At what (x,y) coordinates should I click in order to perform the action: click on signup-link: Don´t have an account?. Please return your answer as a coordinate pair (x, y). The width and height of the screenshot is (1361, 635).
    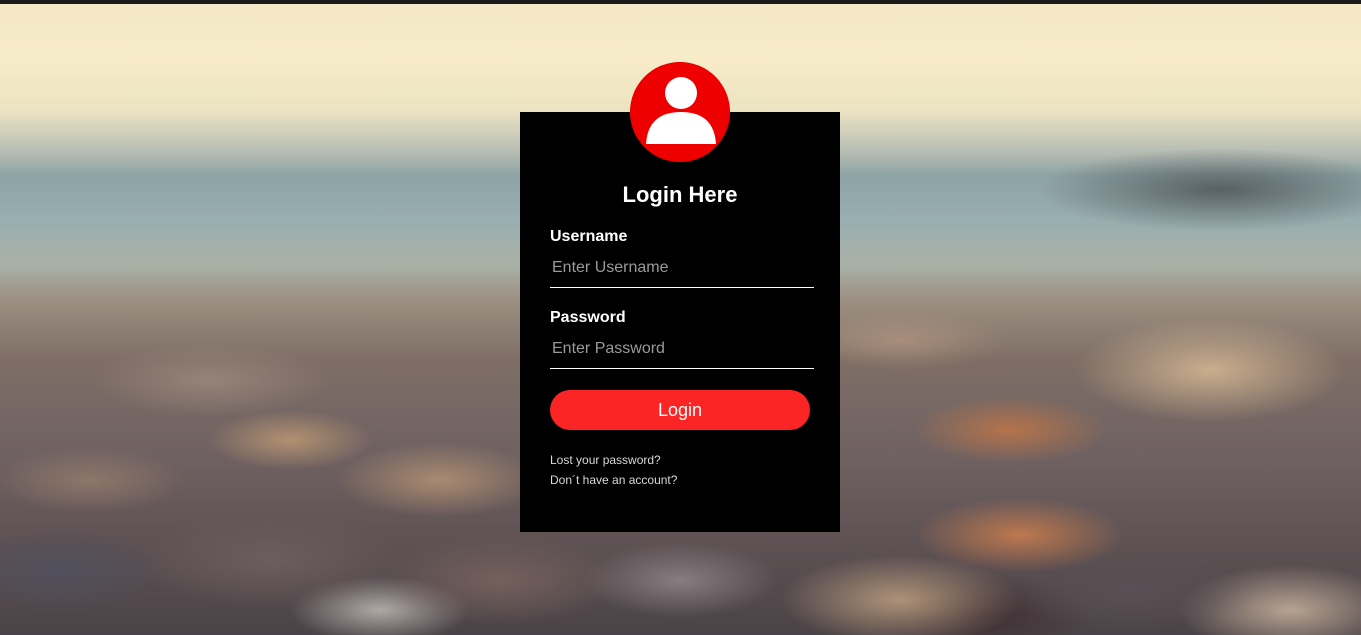
    Looking at the image, I should click on (613, 480).